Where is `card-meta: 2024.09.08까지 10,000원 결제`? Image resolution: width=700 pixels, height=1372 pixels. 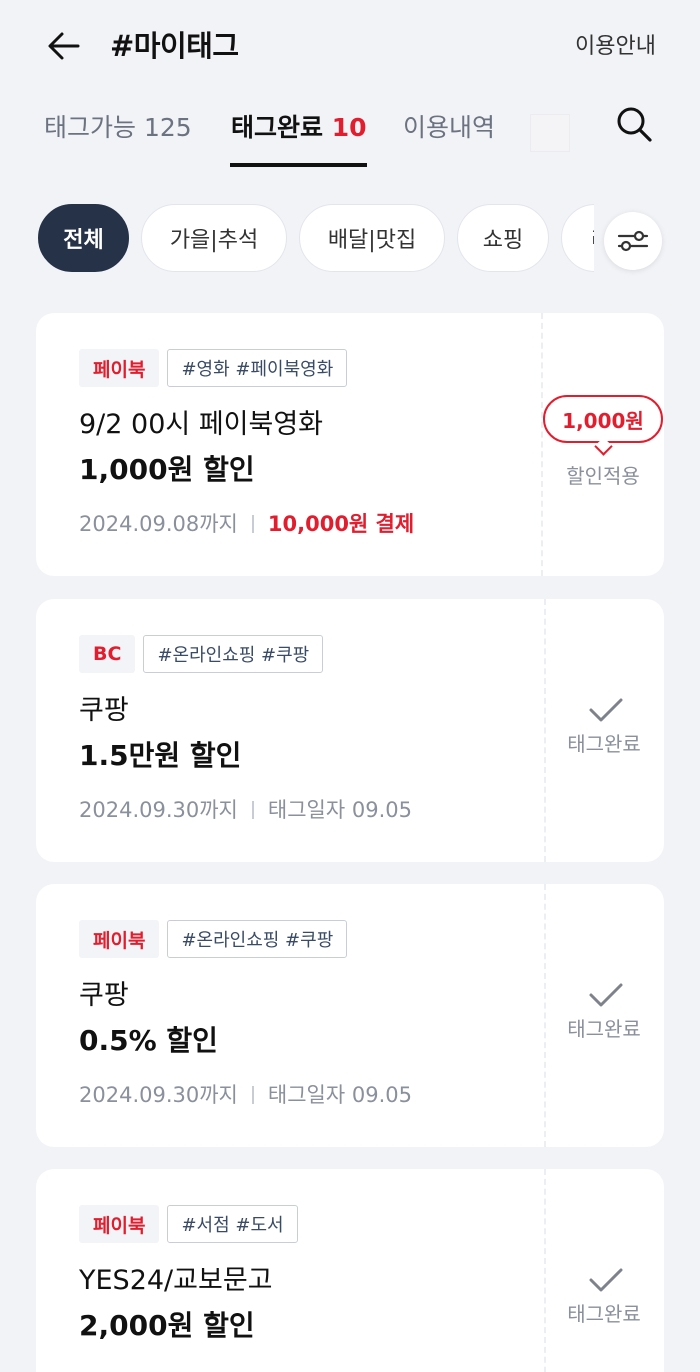 card-meta: 2024.09.08까지 10,000원 결제 is located at coordinates (246, 524).